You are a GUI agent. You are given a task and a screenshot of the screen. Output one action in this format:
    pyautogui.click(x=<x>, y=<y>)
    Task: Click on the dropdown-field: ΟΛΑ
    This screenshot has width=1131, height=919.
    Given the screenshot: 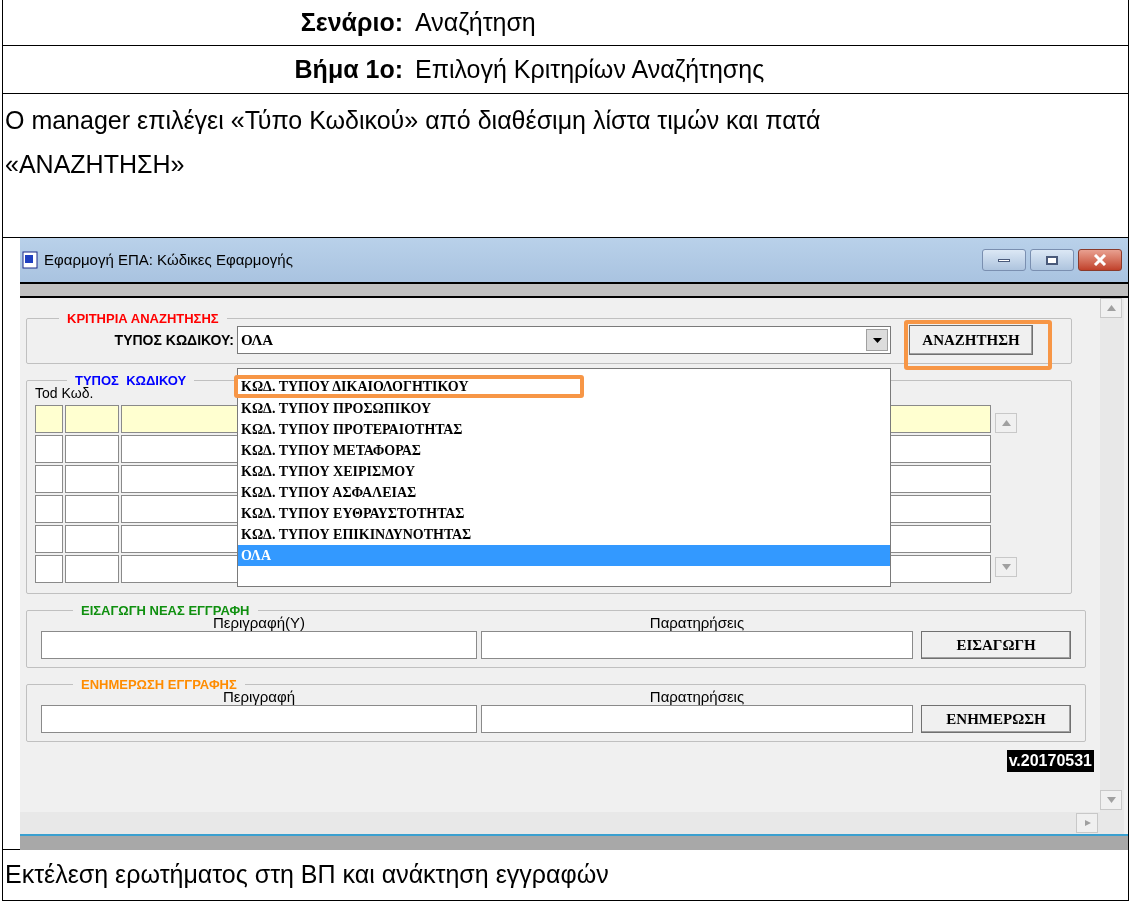 What is the action you would take?
    pyautogui.click(x=564, y=340)
    